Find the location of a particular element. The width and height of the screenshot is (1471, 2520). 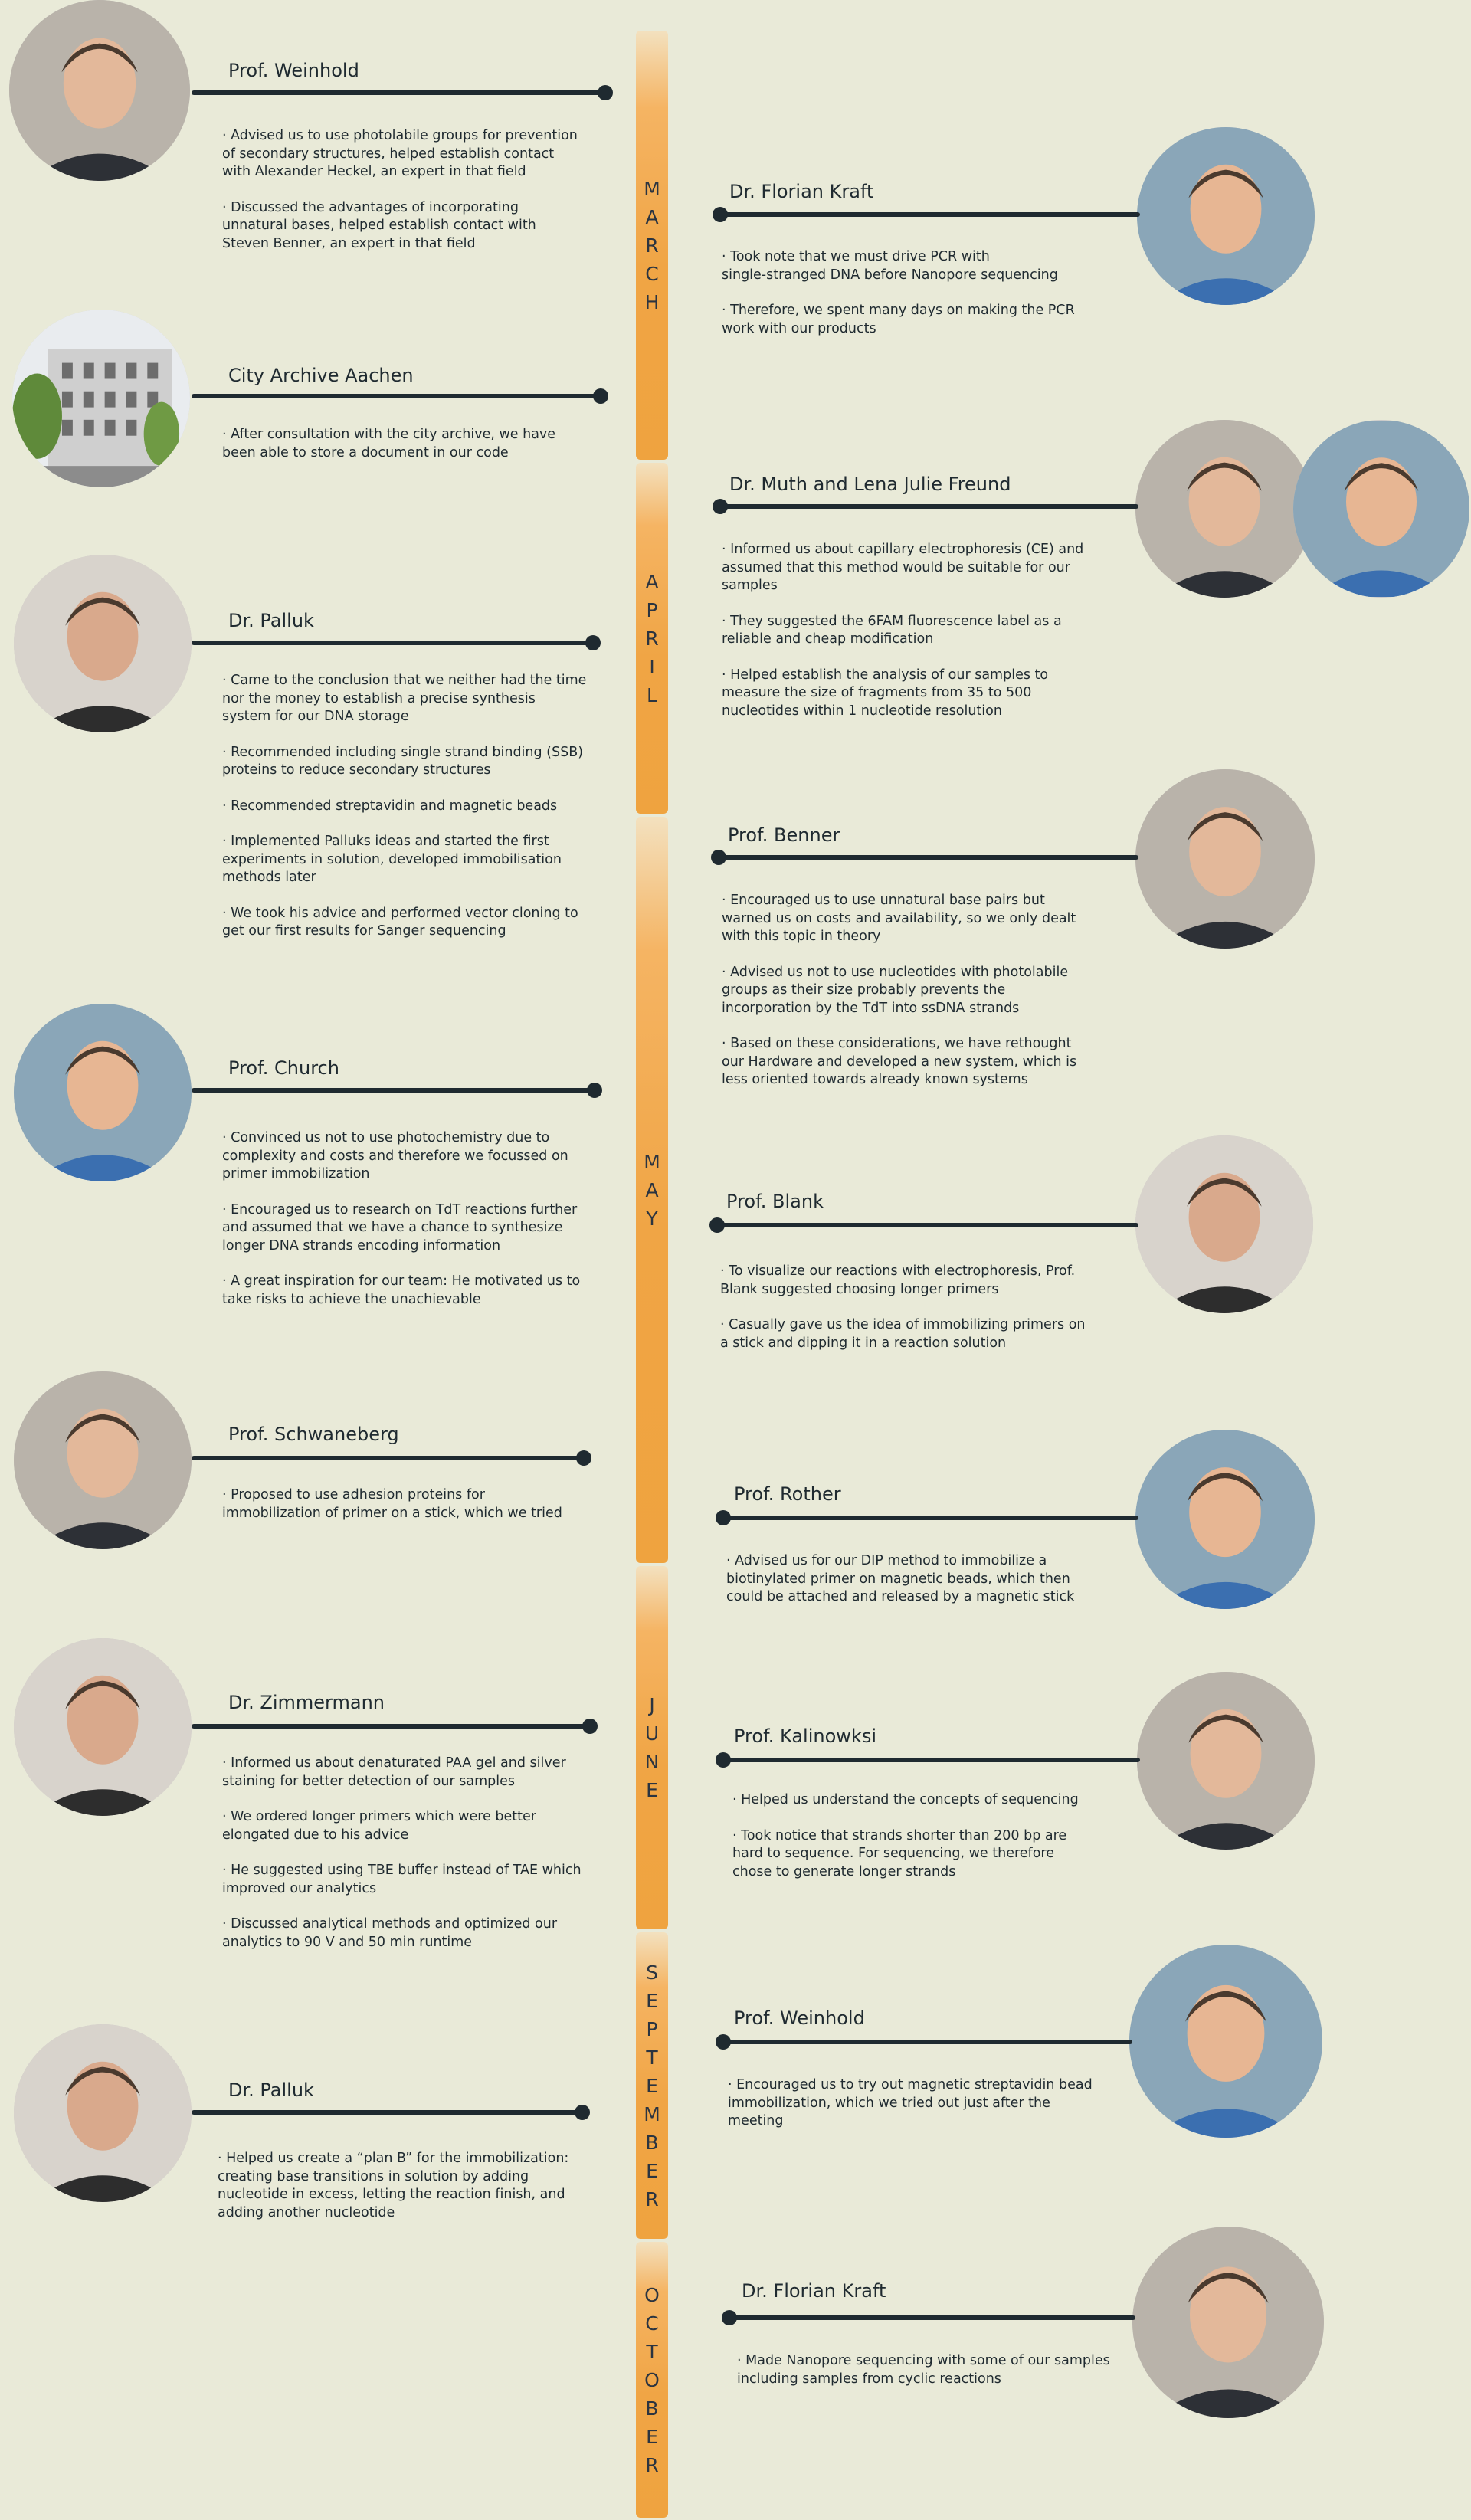

month-label: M A Y is located at coordinates (652, 1190).